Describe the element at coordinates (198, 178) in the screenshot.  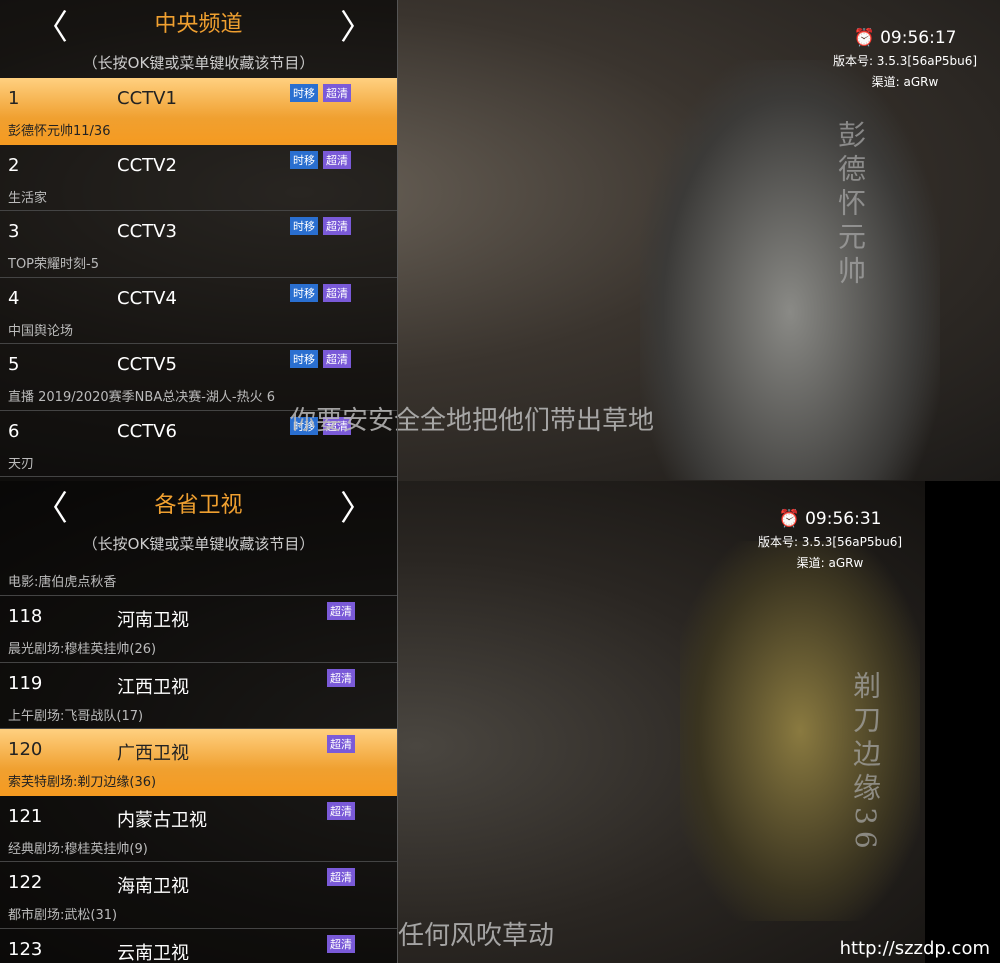
I see `channel-row: 2 CCTV2 时移 超清 生活家` at that location.